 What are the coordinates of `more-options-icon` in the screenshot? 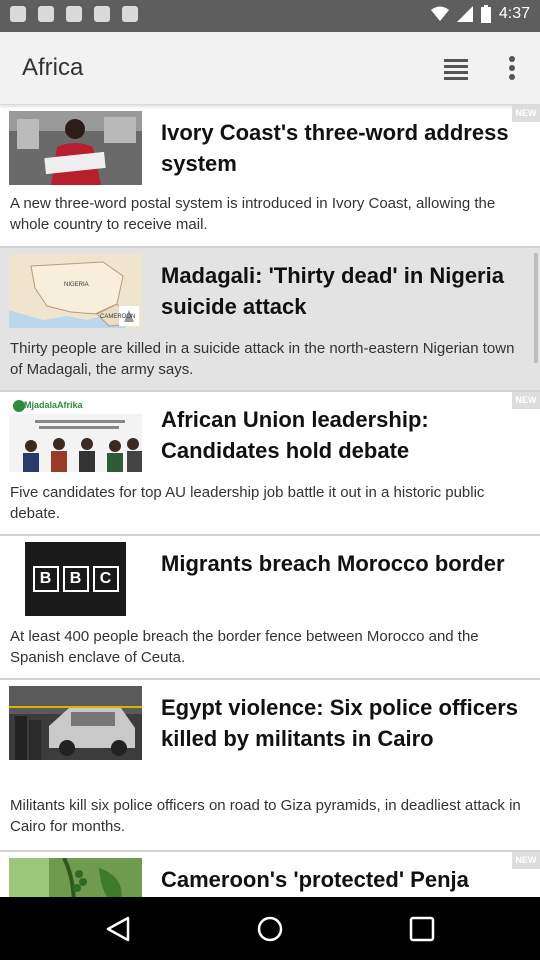 It's located at (512, 68).